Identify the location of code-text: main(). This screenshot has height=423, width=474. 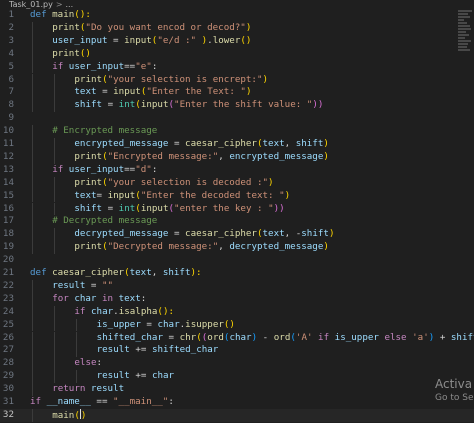
(69, 415).